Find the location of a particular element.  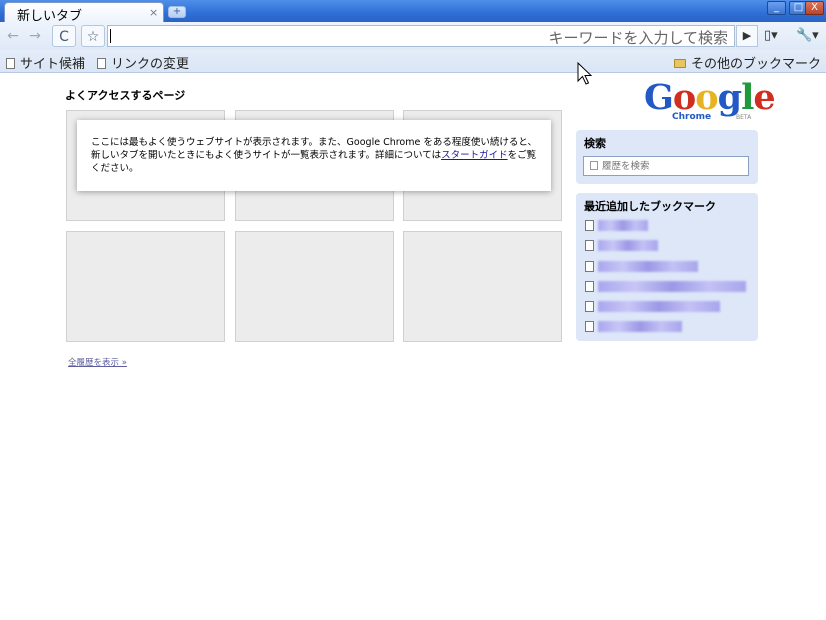

go-icon: ▶ is located at coordinates (747, 36).